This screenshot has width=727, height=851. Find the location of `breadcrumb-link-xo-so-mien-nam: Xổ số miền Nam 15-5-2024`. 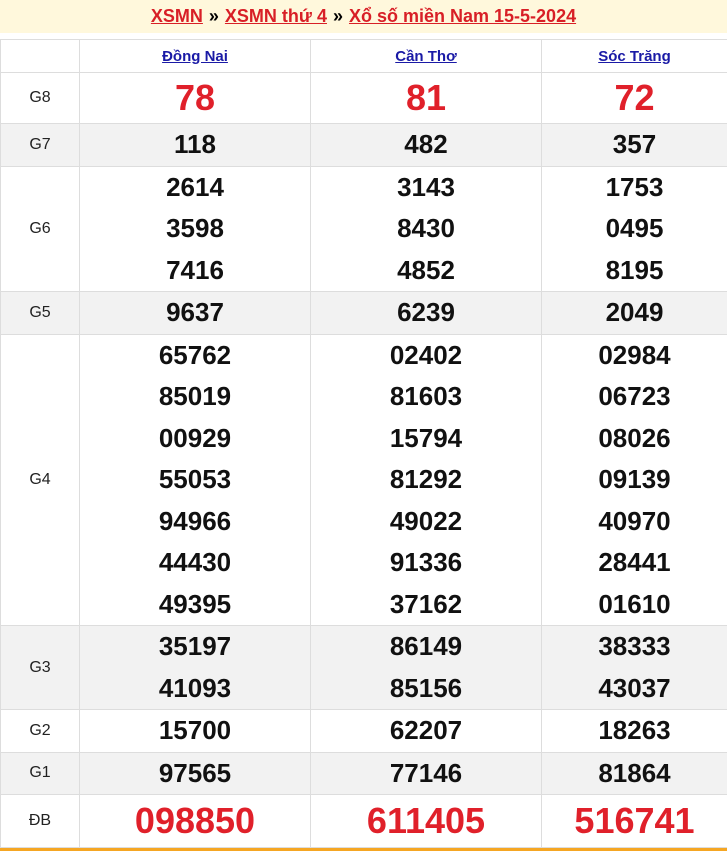

breadcrumb-link-xo-so-mien-nam: Xổ số miền Nam 15-5-2024 is located at coordinates (462, 16).